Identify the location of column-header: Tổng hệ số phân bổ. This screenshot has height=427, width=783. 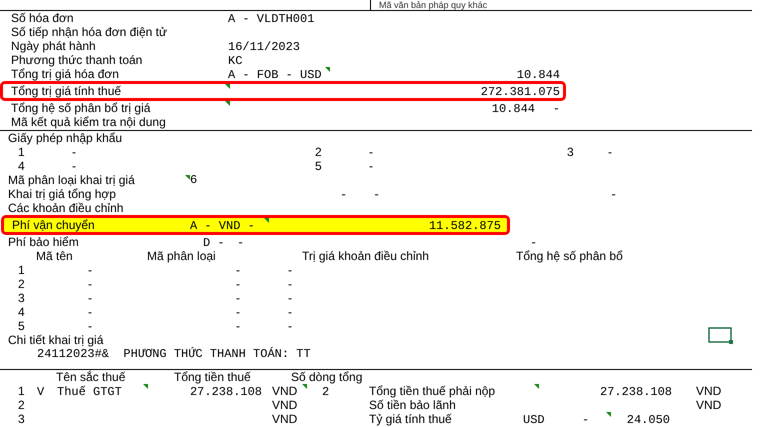
(569, 256).